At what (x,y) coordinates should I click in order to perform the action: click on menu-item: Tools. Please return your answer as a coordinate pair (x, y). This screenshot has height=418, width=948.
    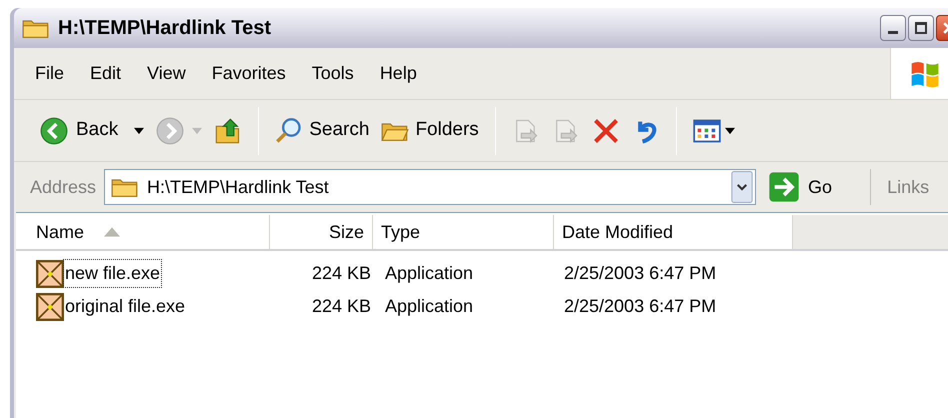
    Looking at the image, I should click on (333, 73).